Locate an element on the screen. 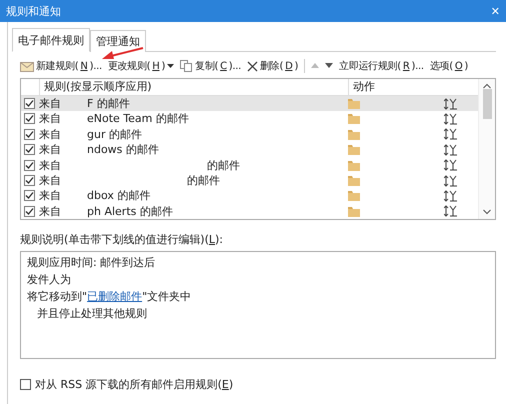 Image resolution: width=506 pixels, height=404 pixels. folder-link: 已删除邮件 is located at coordinates (114, 296).